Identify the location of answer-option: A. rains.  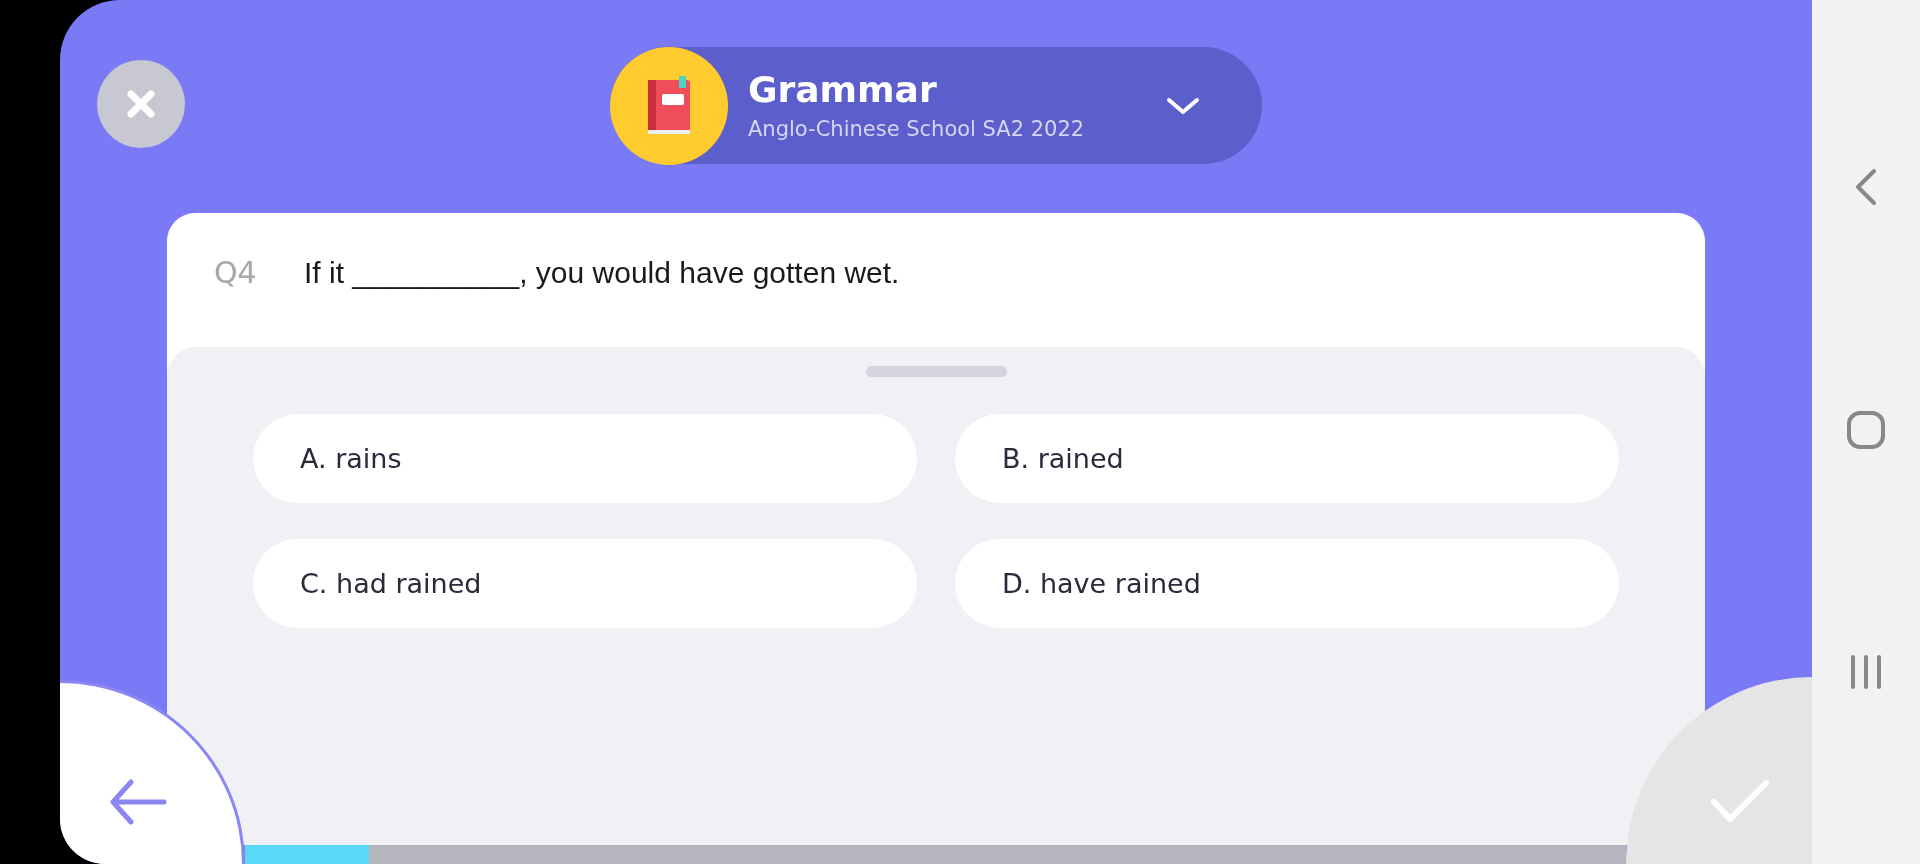
(585, 458).